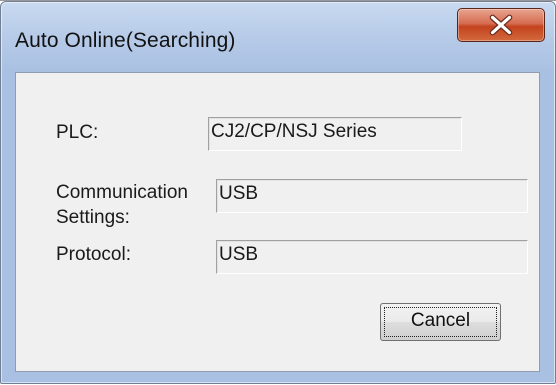 This screenshot has width=556, height=385. I want to click on protocol-field: USB, so click(372, 257).